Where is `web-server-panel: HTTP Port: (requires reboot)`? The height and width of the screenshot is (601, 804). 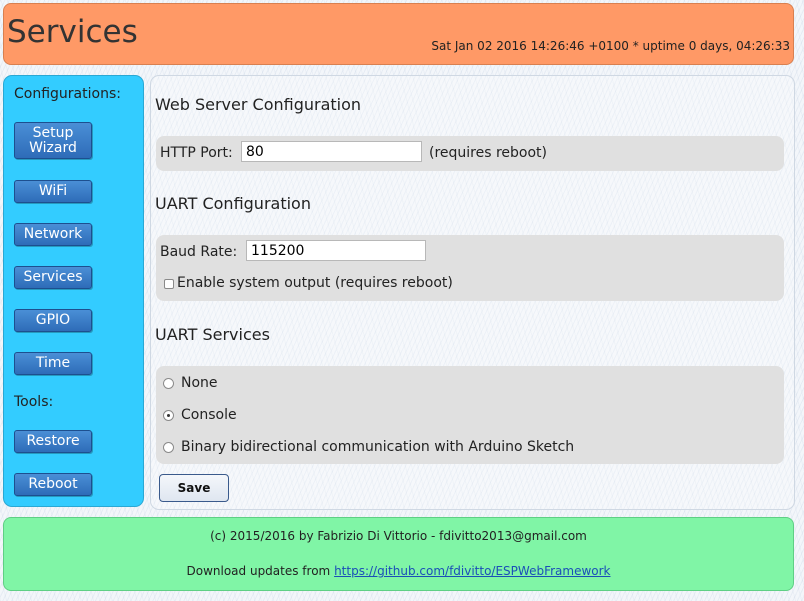
web-server-panel: HTTP Port: (requires reboot) is located at coordinates (470, 153).